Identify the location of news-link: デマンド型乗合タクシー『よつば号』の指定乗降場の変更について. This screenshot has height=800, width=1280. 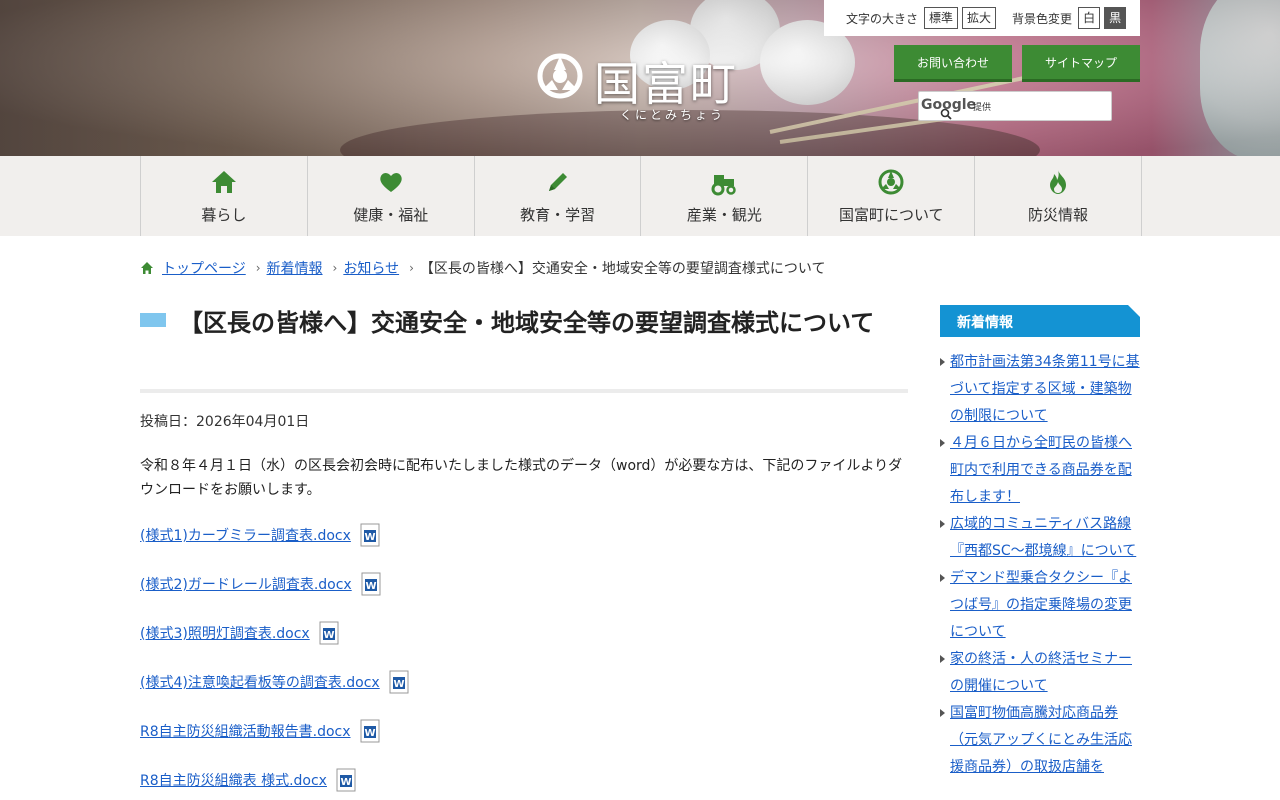
(1041, 605).